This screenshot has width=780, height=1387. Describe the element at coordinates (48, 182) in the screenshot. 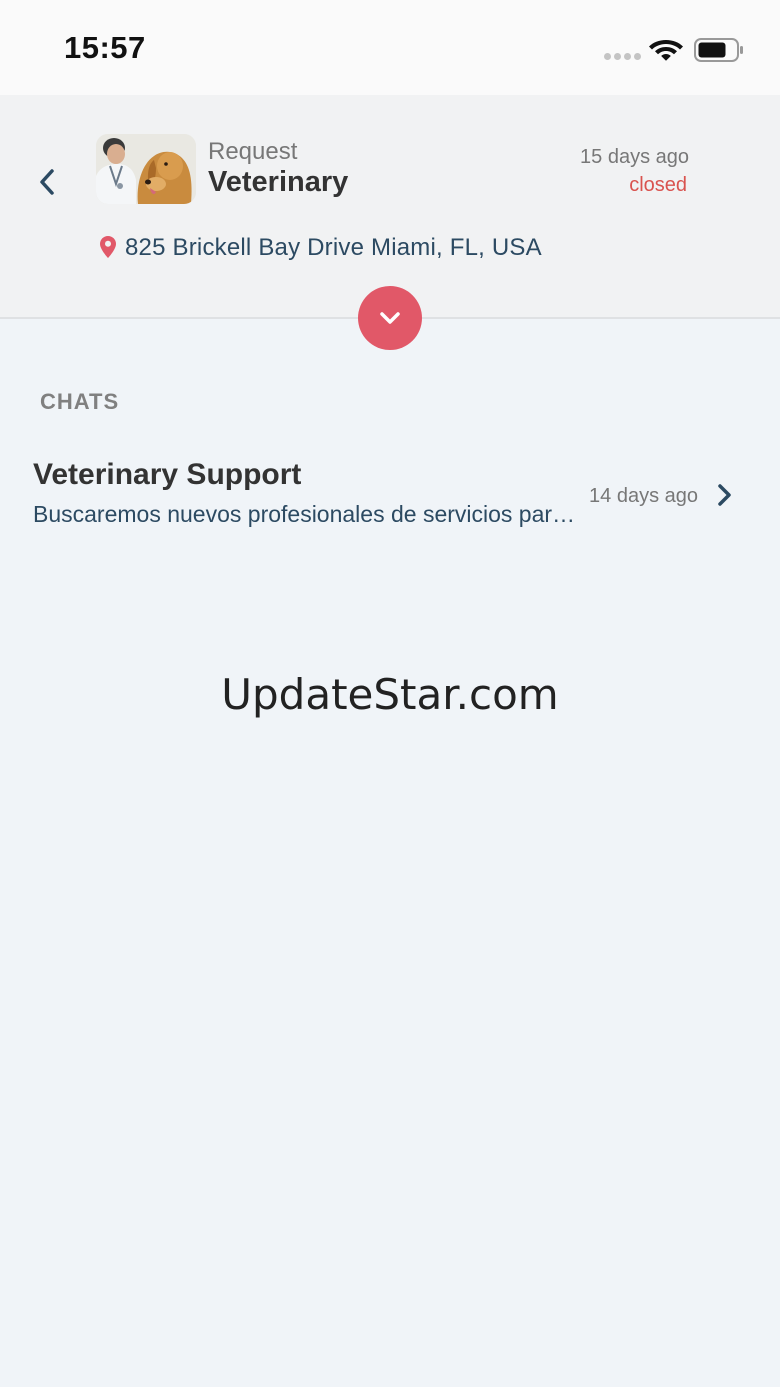

I see `back-chevron-icon` at that location.